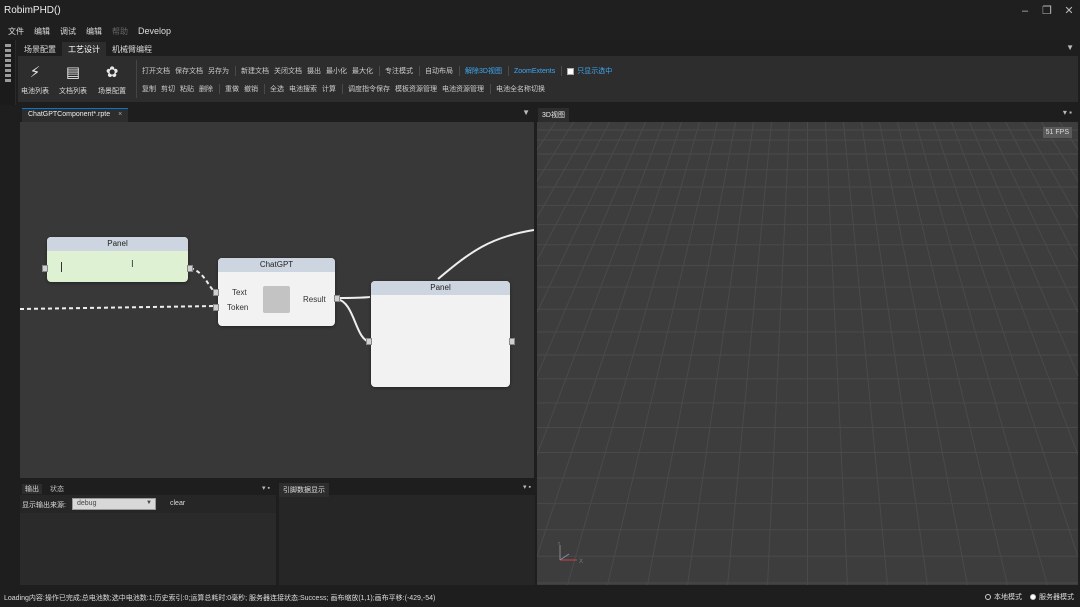  I want to click on tab-status: 状态, so click(57, 489).